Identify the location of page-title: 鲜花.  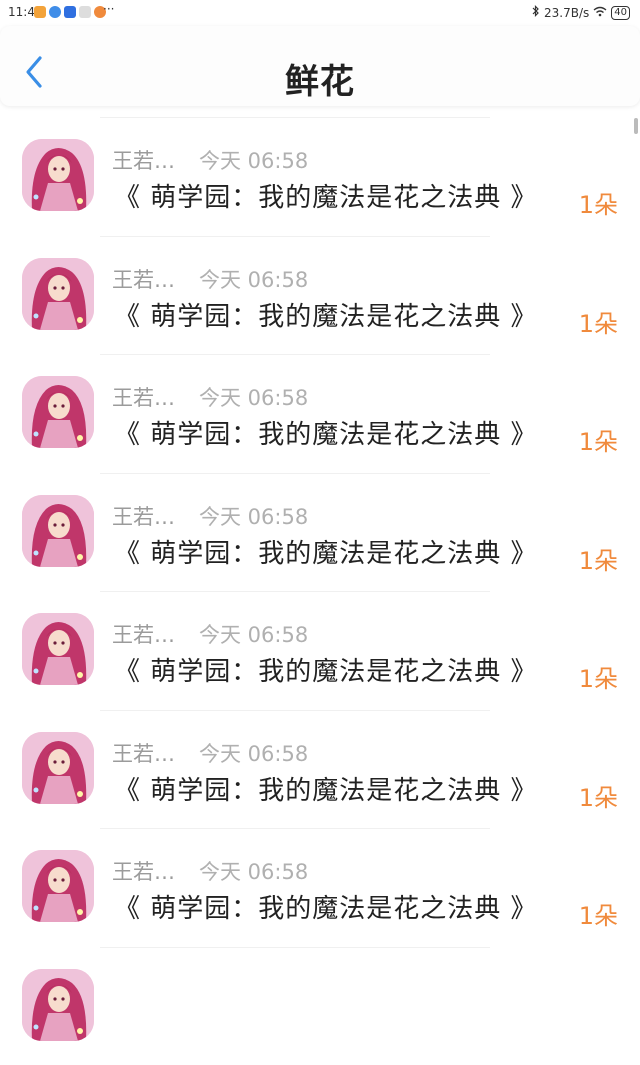
(320, 78).